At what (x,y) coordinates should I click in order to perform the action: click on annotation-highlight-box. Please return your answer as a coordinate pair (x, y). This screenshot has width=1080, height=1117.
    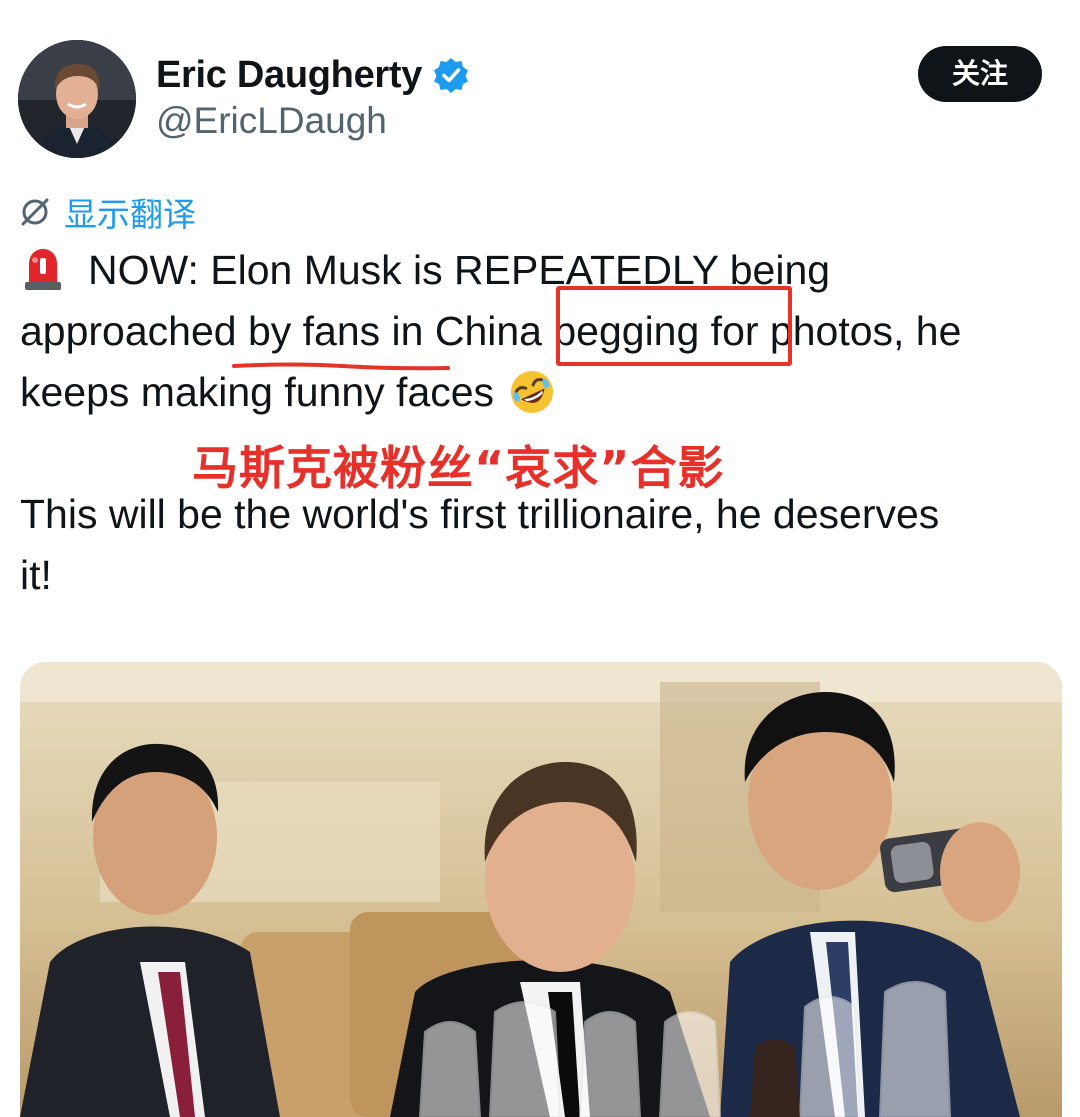
    Looking at the image, I should click on (674, 326).